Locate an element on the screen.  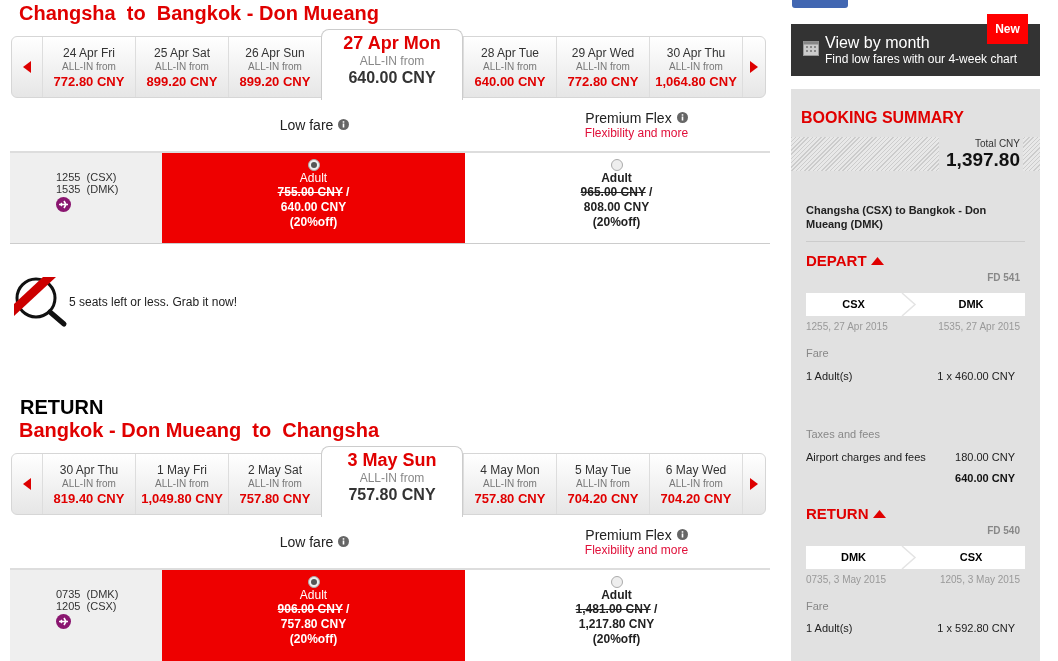
taxes-heading: Taxes and fees is located at coordinates (843, 434).